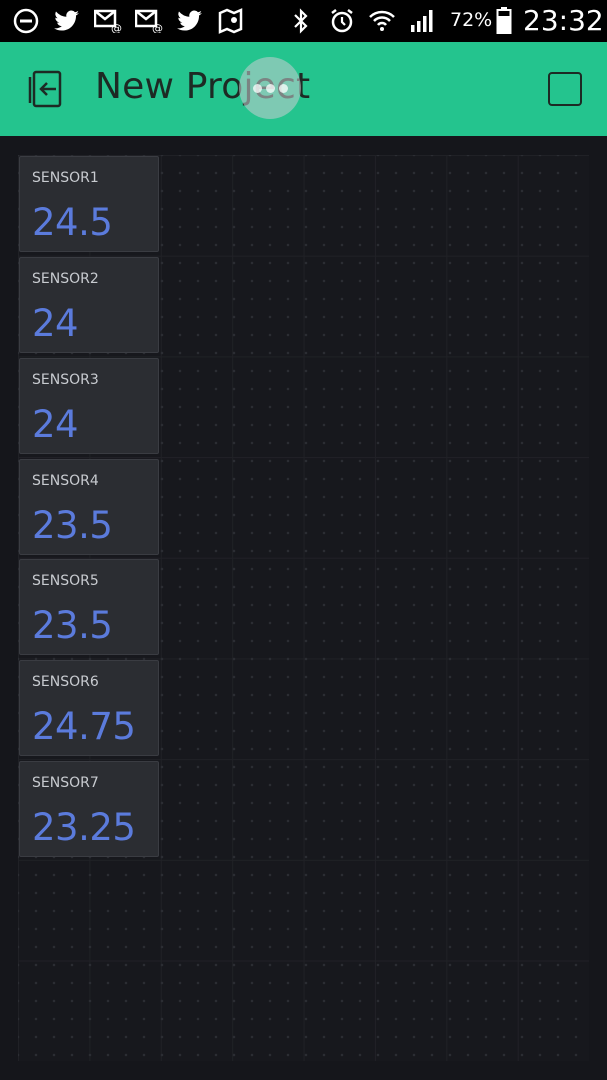  I want to click on map-icon, so click(230, 21).